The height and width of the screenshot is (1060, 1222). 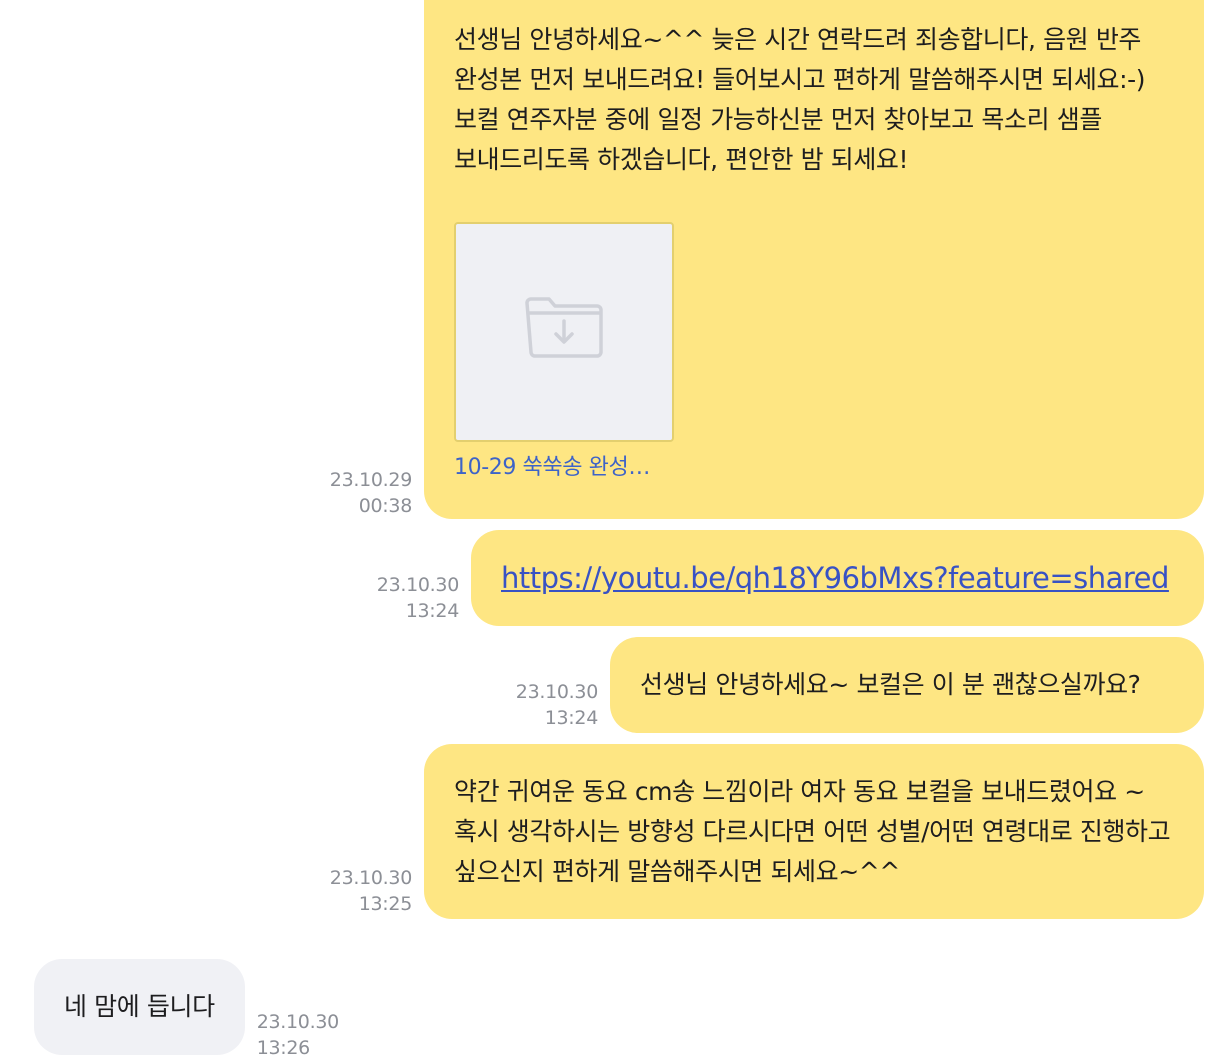 I want to click on message-bubble-outgoing: 선생님 안녕하세요~ 보컬은 이 분 괜찮으실까요?, so click(x=907, y=685).